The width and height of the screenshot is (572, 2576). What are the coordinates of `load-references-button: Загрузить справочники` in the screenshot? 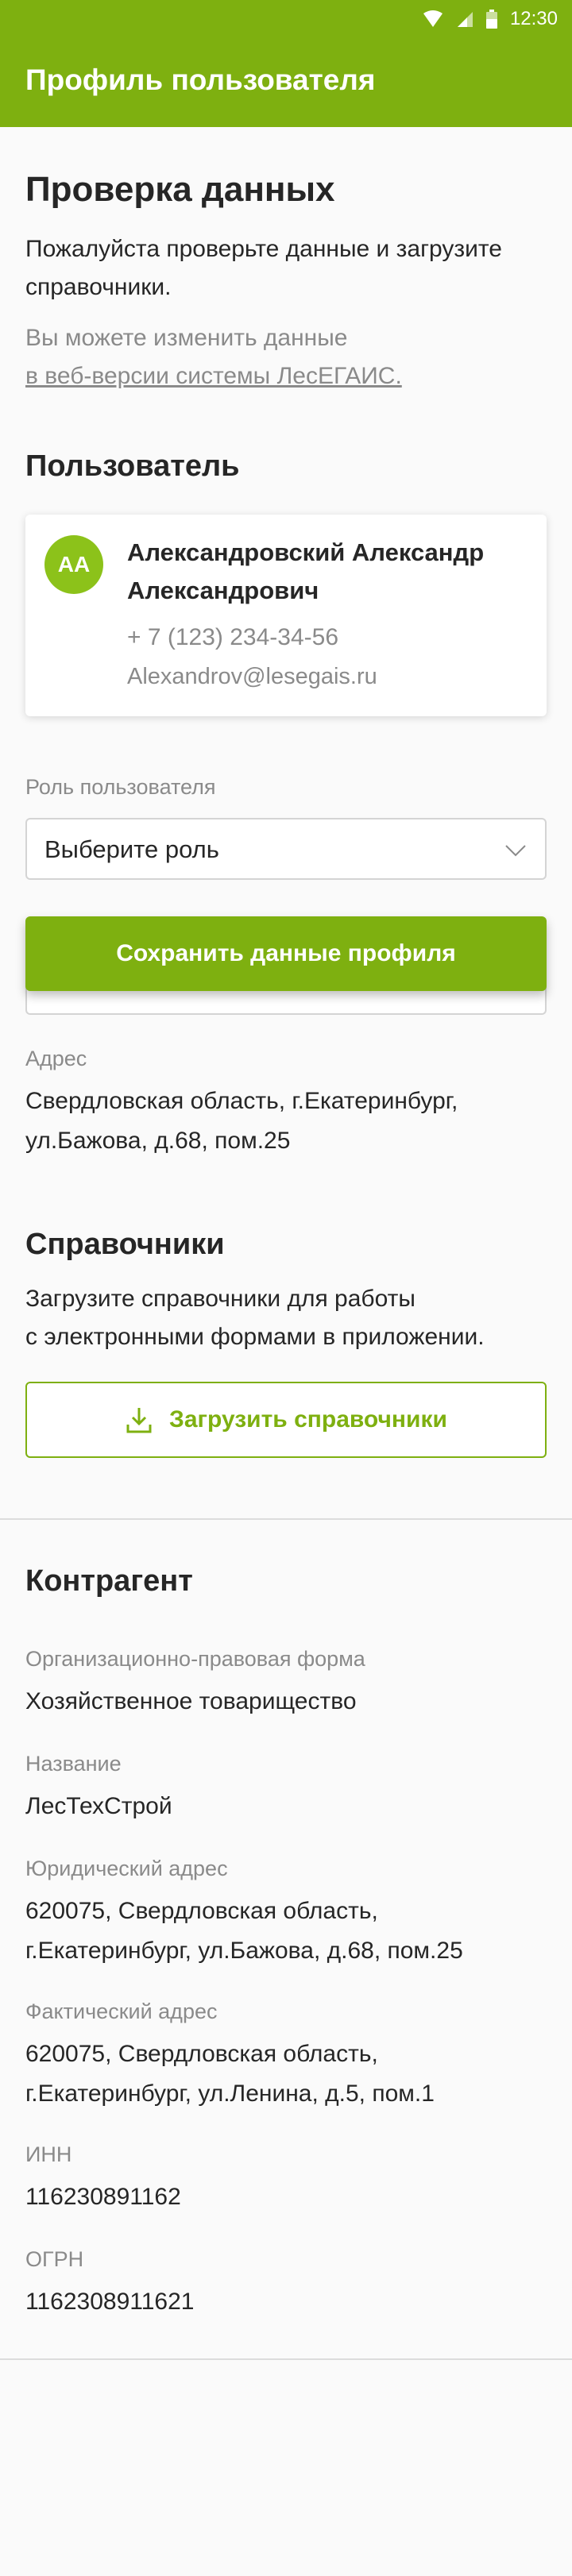 It's located at (286, 1420).